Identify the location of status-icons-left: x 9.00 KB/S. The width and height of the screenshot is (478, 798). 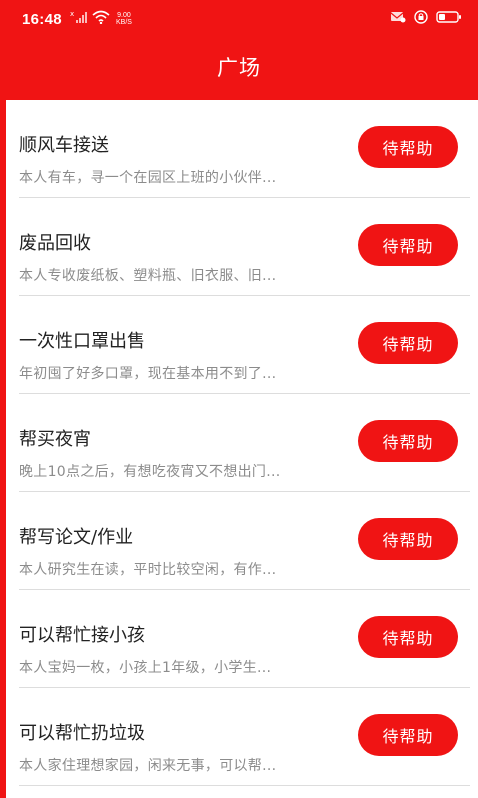
(101, 19).